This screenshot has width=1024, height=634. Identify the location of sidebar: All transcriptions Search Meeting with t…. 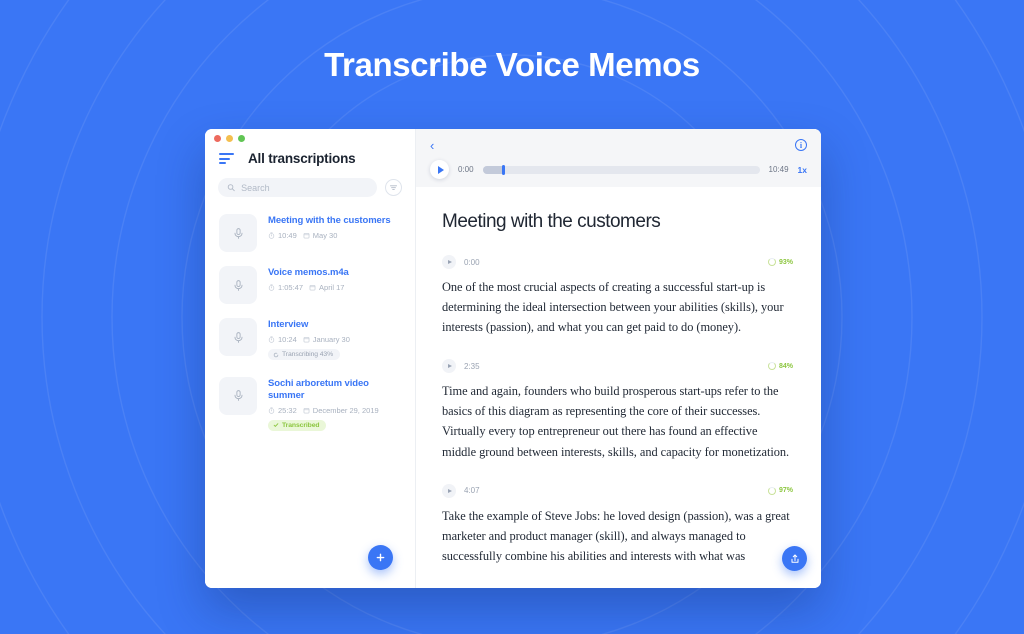
(310, 358).